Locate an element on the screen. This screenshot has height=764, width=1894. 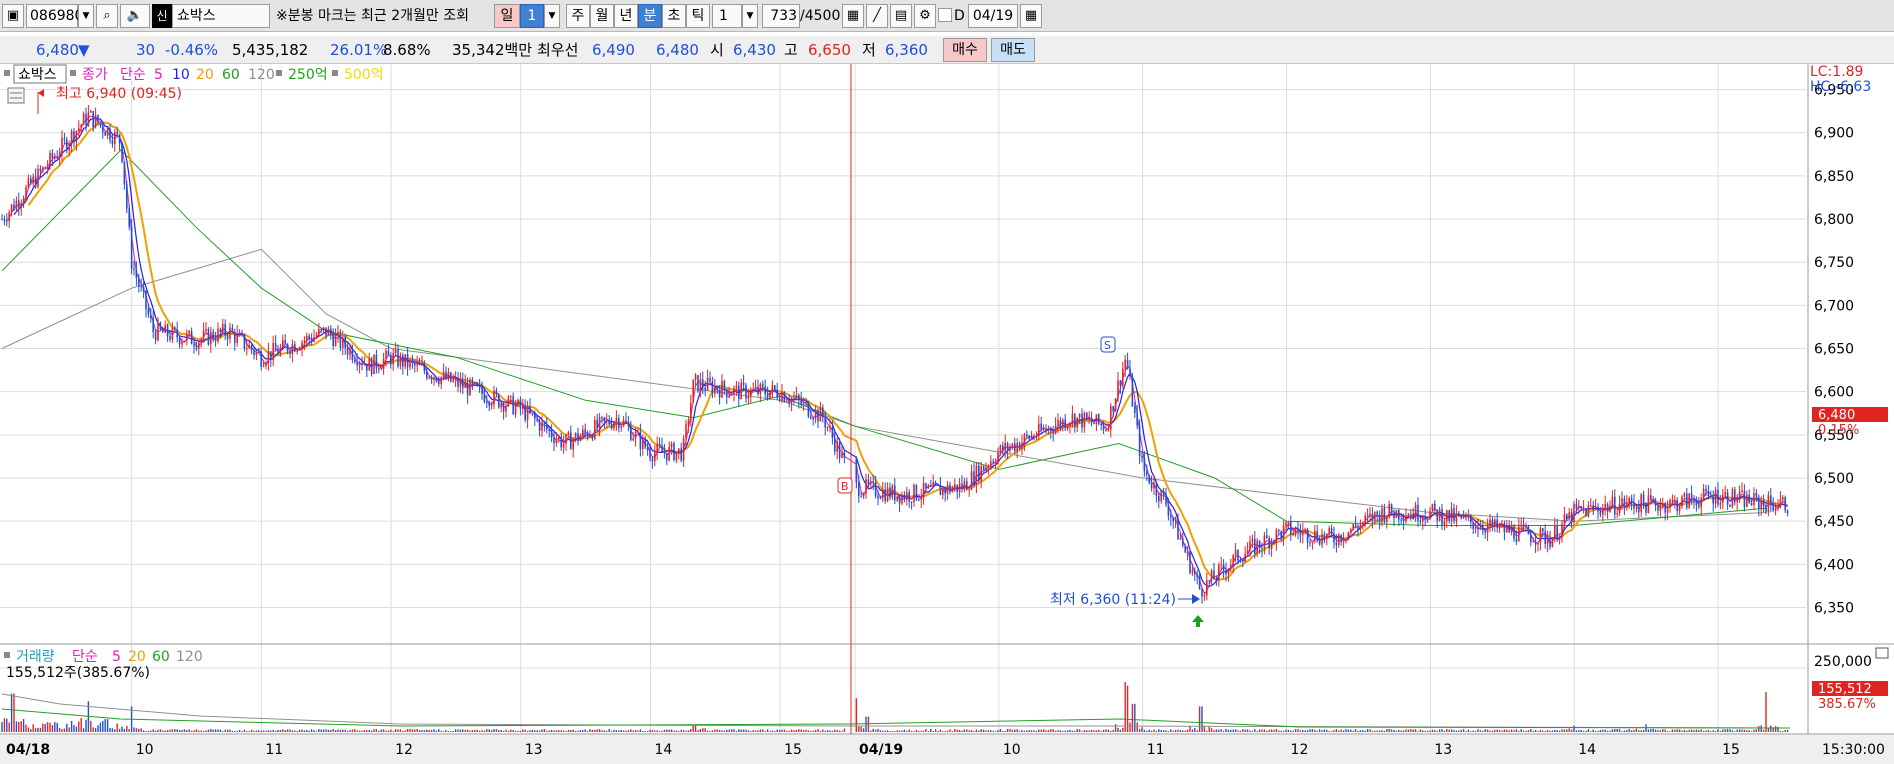
volume-panel-close-icon is located at coordinates (1882, 653).